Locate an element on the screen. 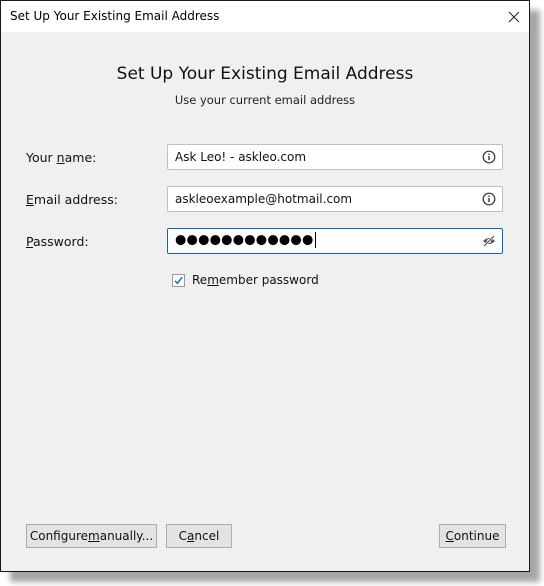  password-field-value: ●●●●●●●●●●●● is located at coordinates (245, 240).